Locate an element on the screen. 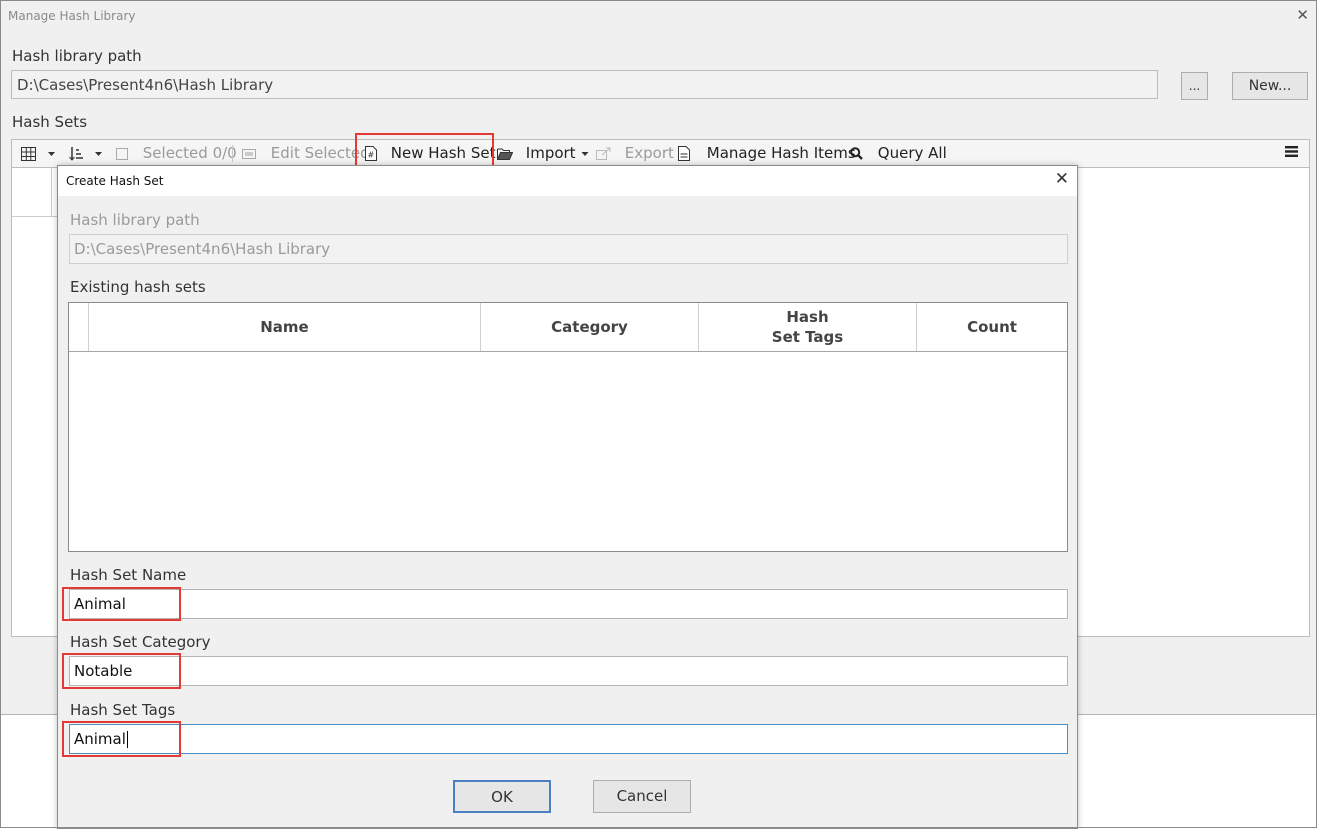 The height and width of the screenshot is (829, 1317). open-folder-icon is located at coordinates (505, 154).